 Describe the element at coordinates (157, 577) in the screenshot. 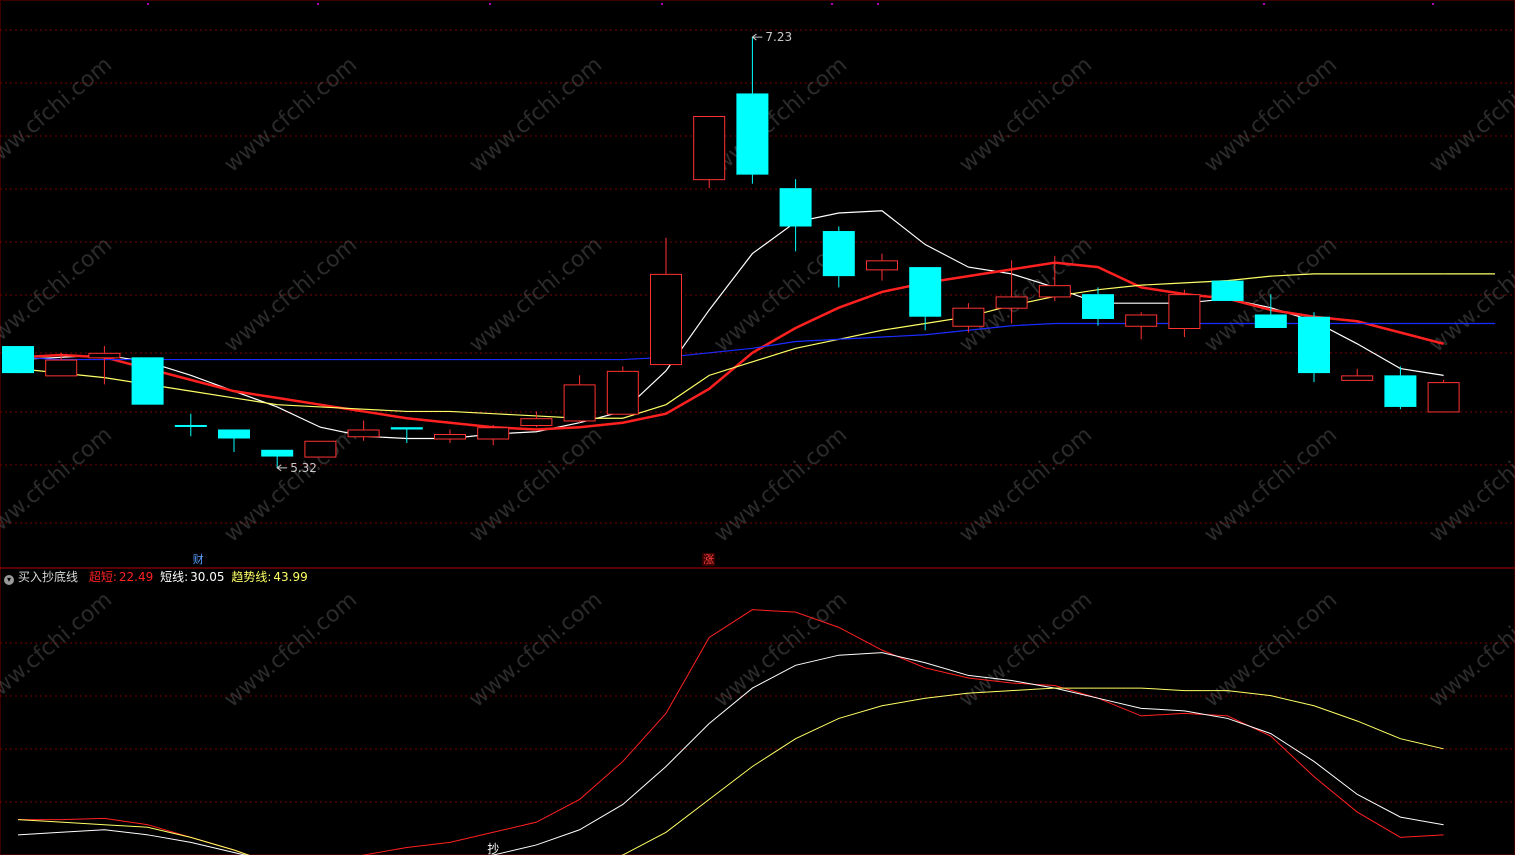

I see `indicator-legend: ▾ 买入抄底线 超短: 22.49 短线: 30.05 趋势线: 43.99` at that location.